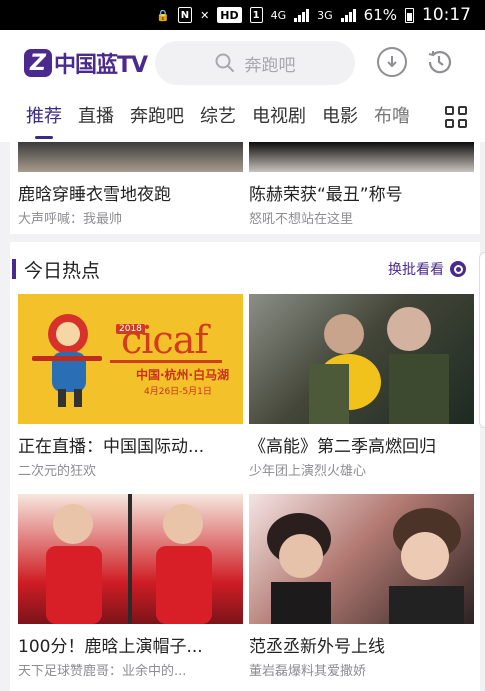 The height and width of the screenshot is (691, 485). I want to click on app-header: Z 中国蓝TV 奔跑吧, so click(242, 63).